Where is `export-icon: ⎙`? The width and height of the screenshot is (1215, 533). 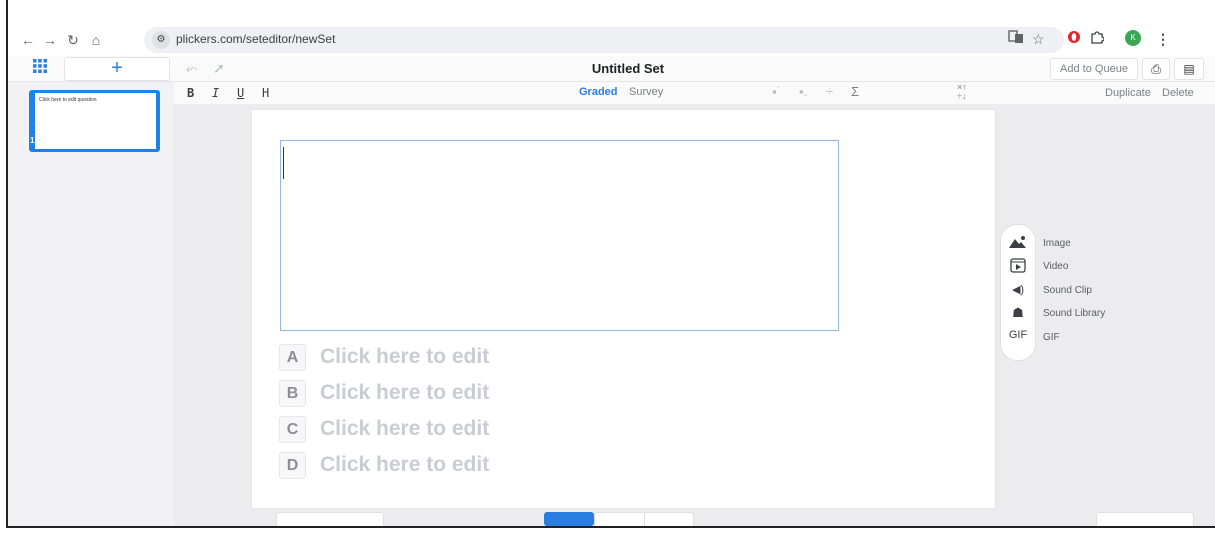 export-icon: ⎙ is located at coordinates (1156, 69).